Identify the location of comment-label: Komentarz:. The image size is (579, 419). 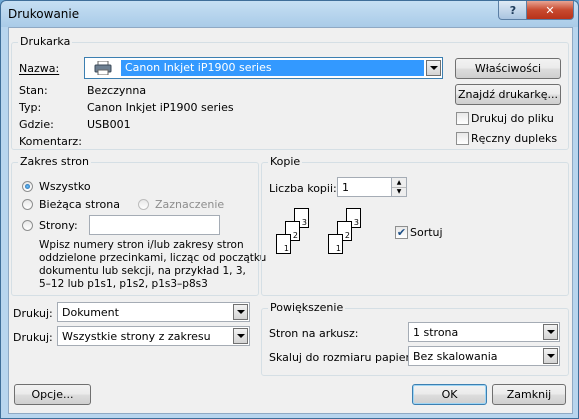
(50, 141).